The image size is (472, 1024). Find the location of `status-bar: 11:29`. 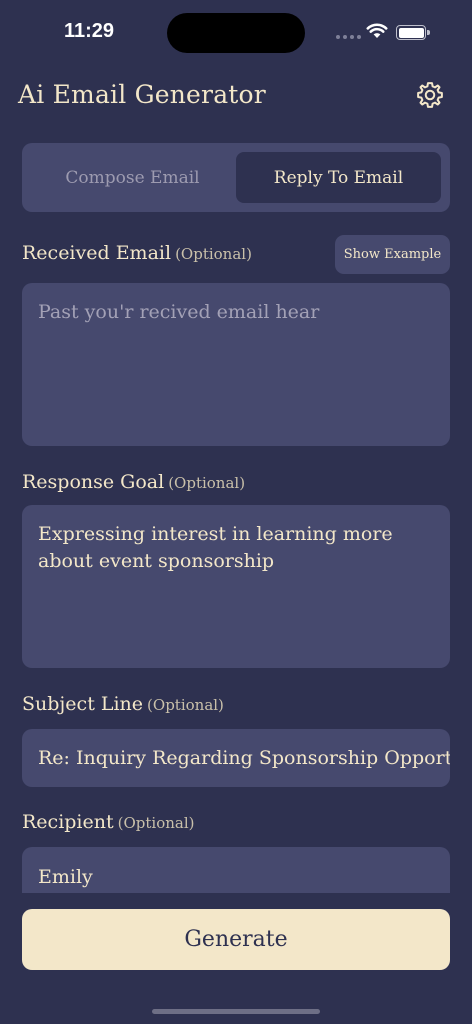

status-bar: 11:29 is located at coordinates (236, 31).